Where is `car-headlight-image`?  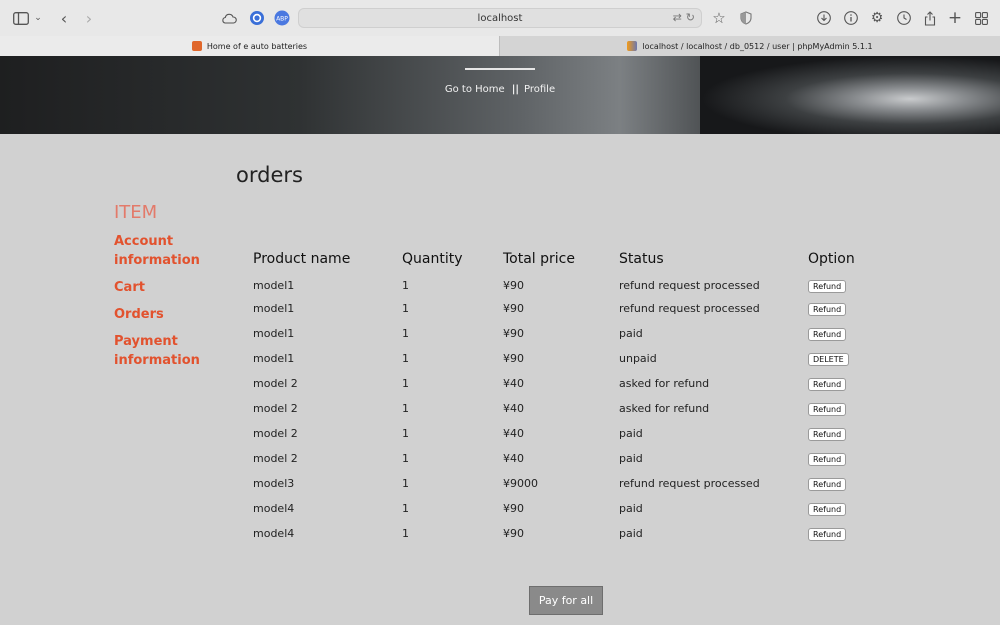 car-headlight-image is located at coordinates (850, 95).